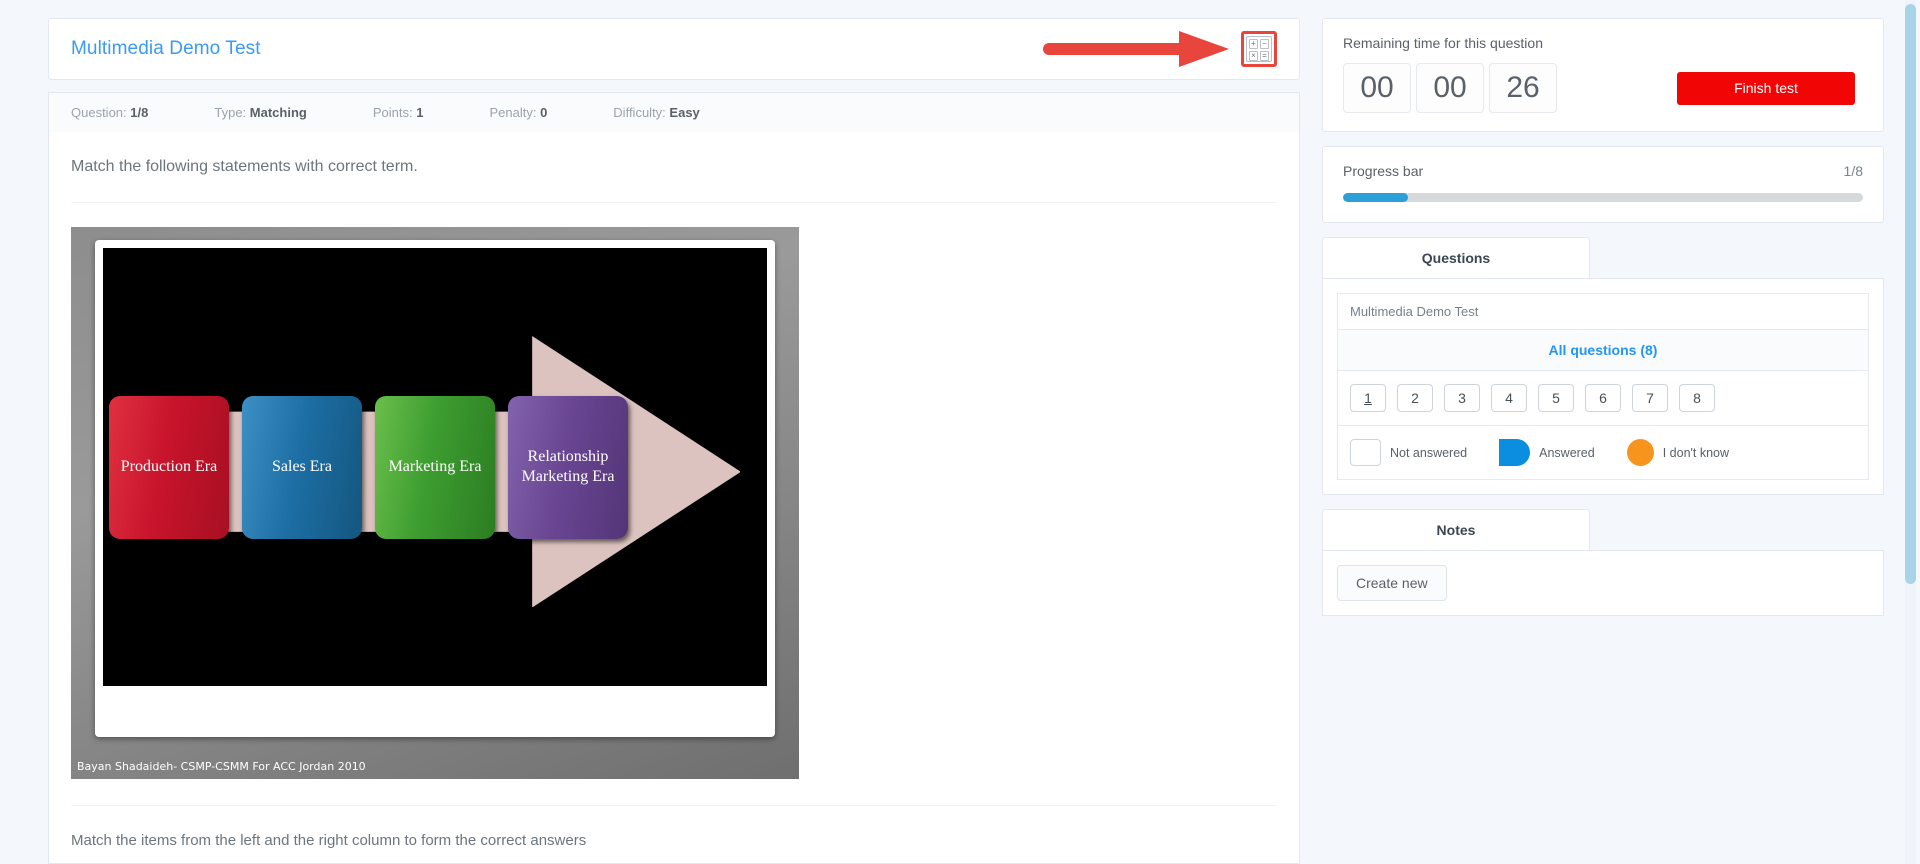  I want to click on meta-penalty-label: Penalty:, so click(513, 112).